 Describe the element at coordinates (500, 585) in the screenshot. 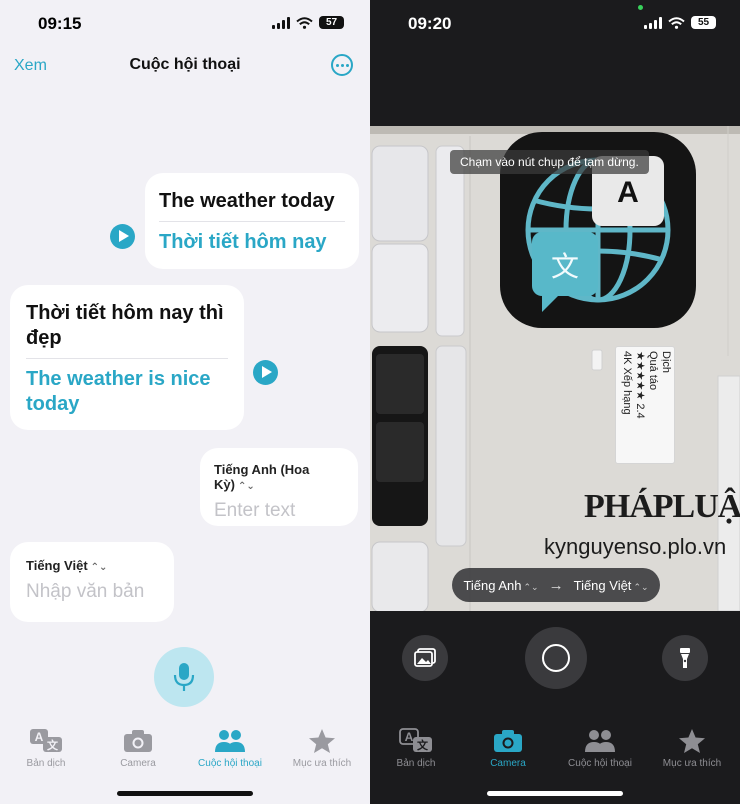

I see `source-language-selector: Tiếng Anh ⌃⌄` at that location.